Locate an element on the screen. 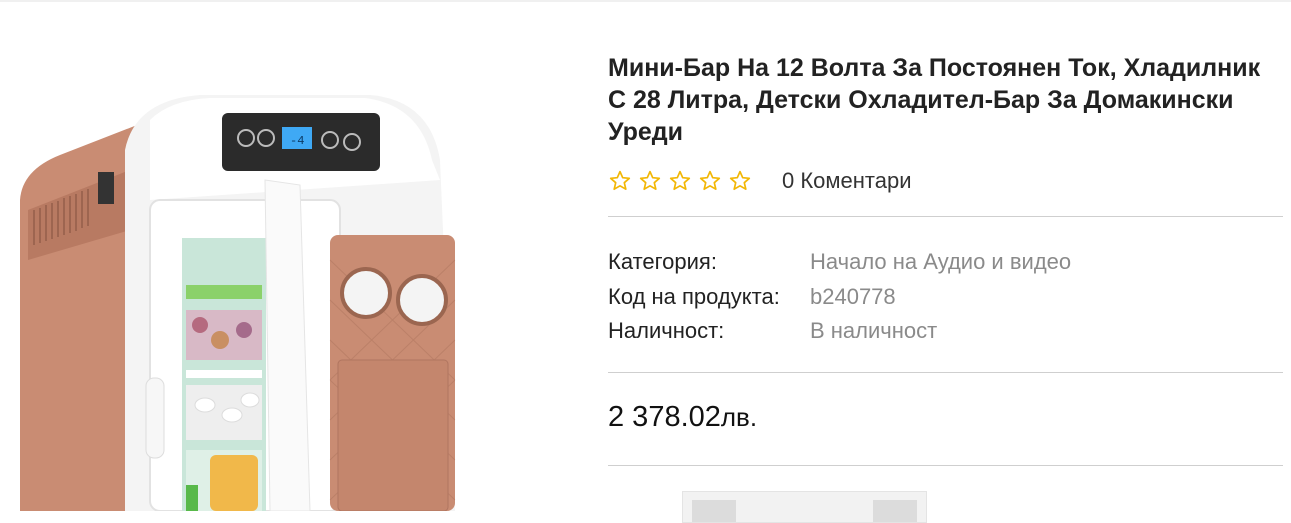 This screenshot has width=1291, height=523. star-rating is located at coordinates (680, 181).